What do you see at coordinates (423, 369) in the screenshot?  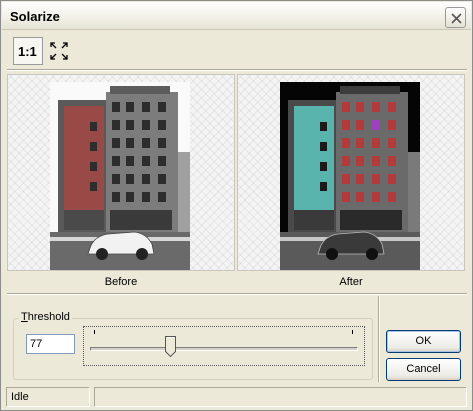 I see `cancel-button: Cancel` at bounding box center [423, 369].